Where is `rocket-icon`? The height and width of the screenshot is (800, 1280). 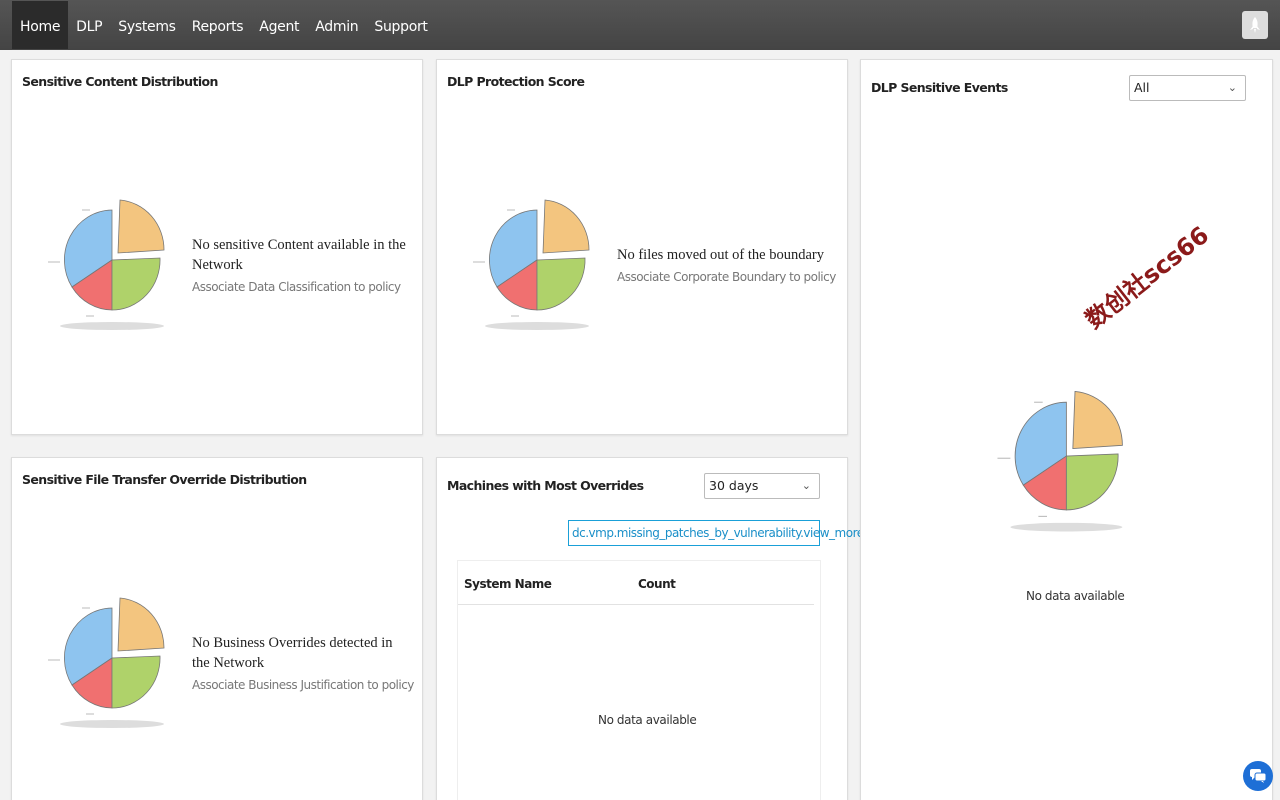 rocket-icon is located at coordinates (1255, 25).